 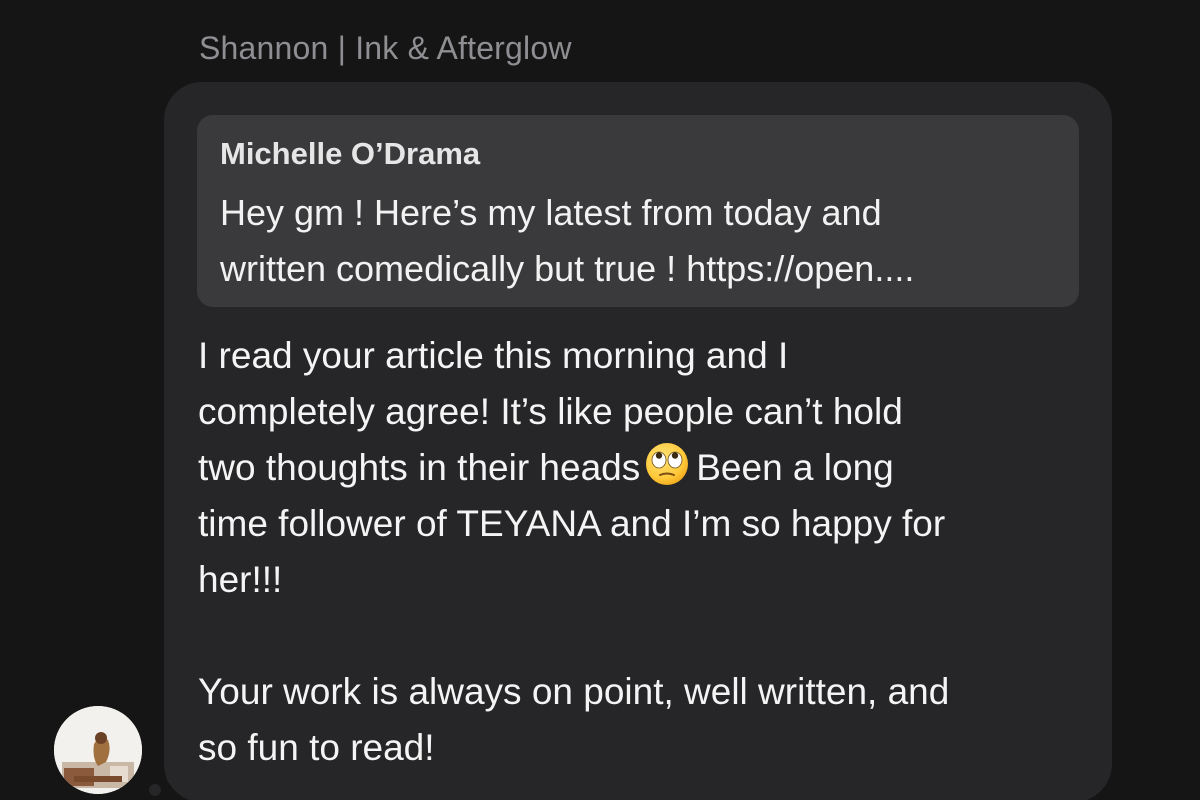 I want to click on message-line: I read your article this morning and I, so click(x=493, y=355).